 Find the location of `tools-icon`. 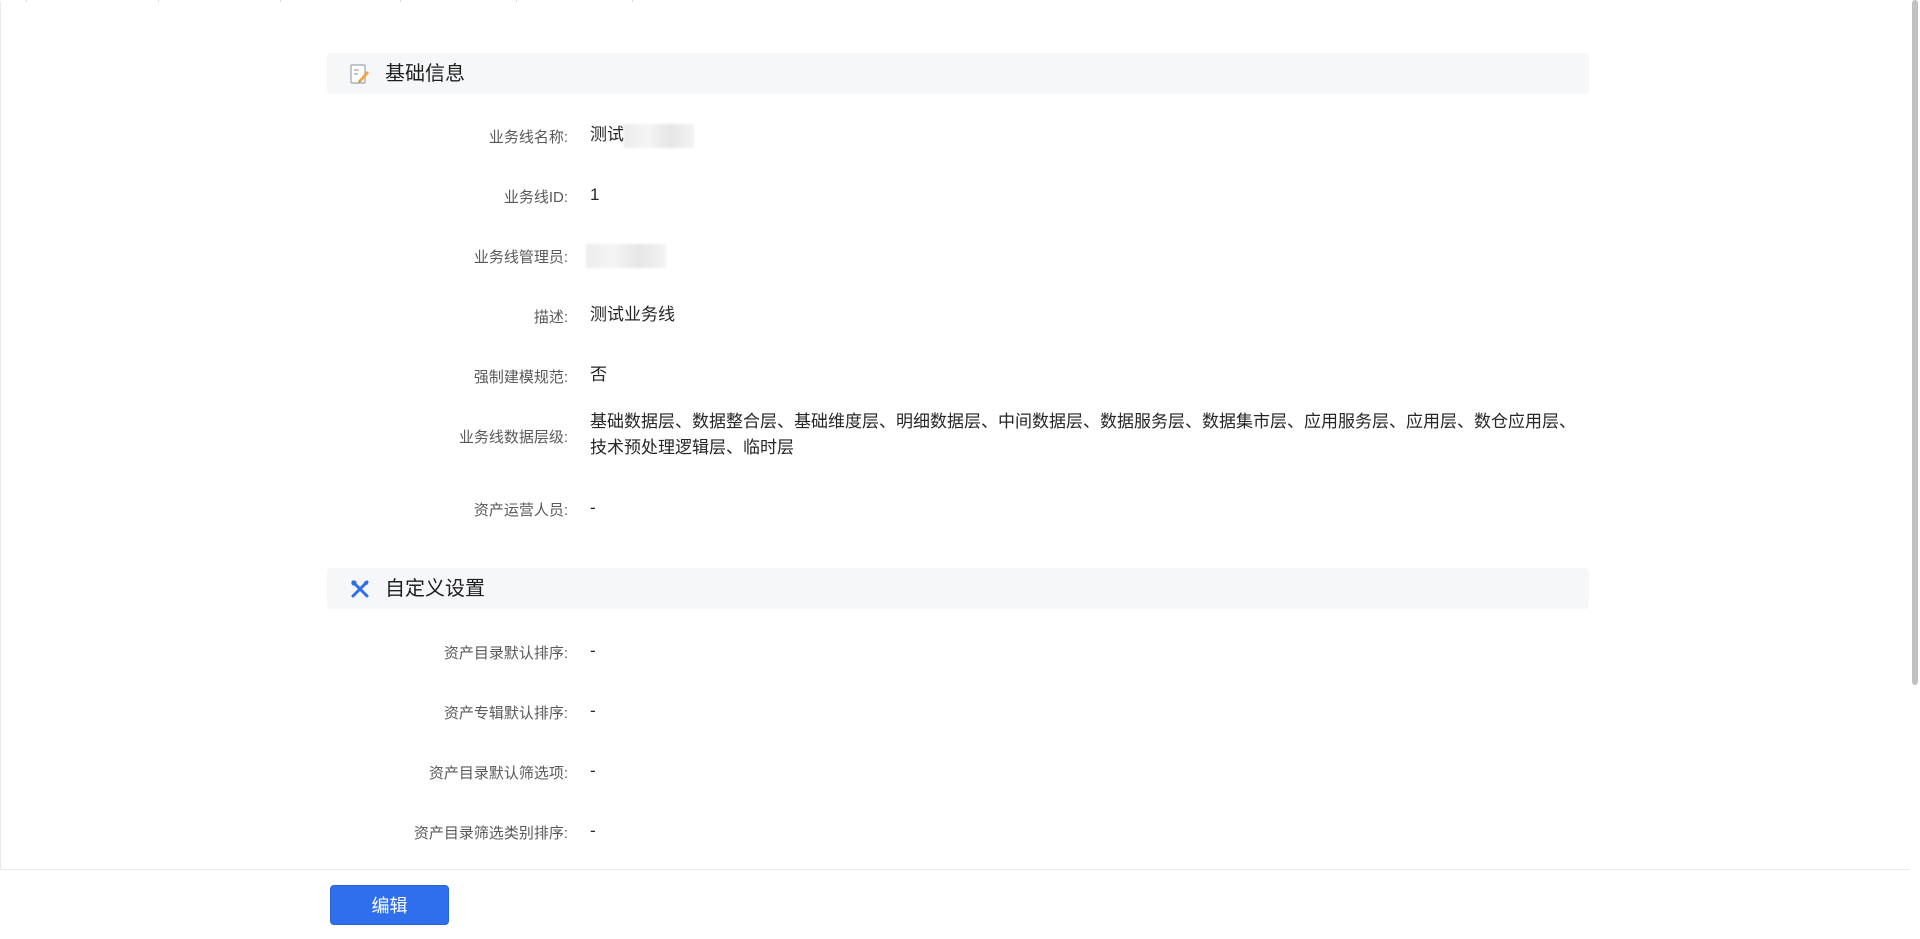

tools-icon is located at coordinates (360, 589).